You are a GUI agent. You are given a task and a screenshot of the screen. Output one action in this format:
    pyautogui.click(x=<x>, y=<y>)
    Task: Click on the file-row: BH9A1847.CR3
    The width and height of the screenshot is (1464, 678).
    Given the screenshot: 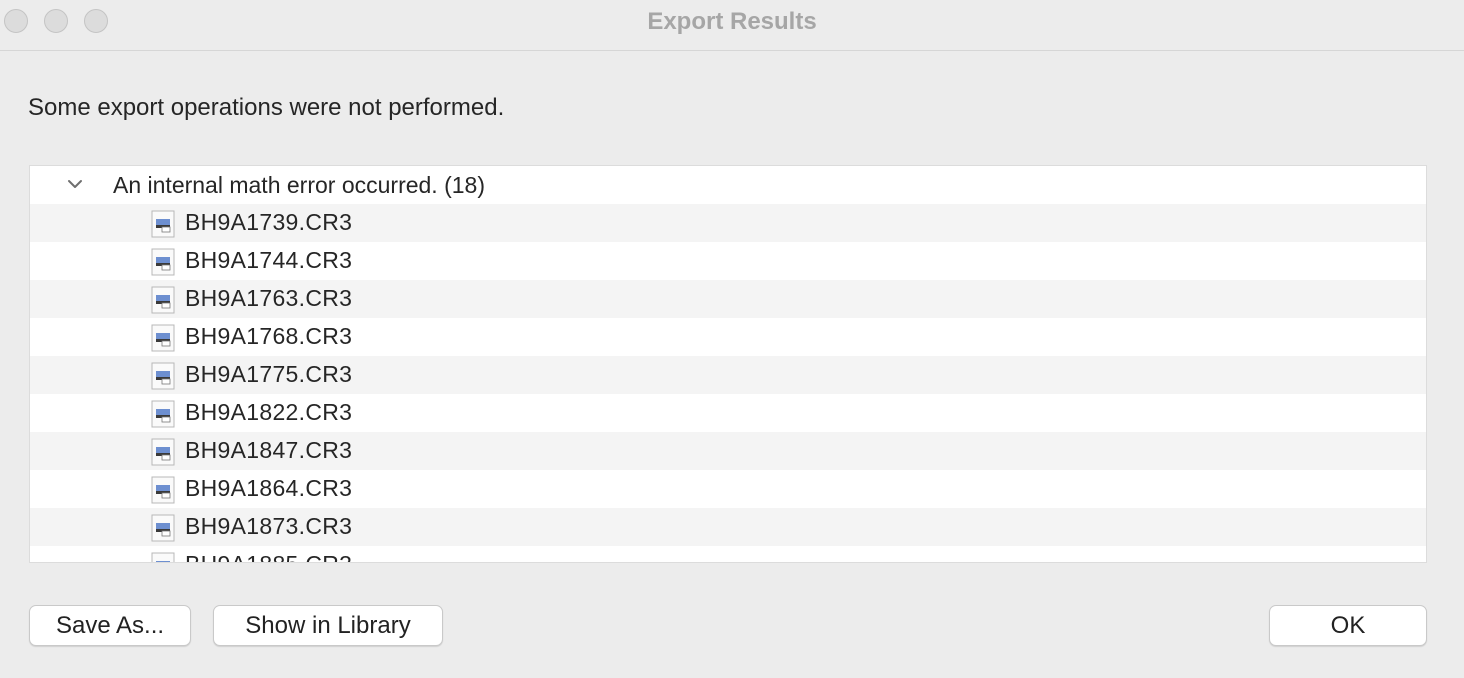 What is the action you would take?
    pyautogui.click(x=728, y=451)
    